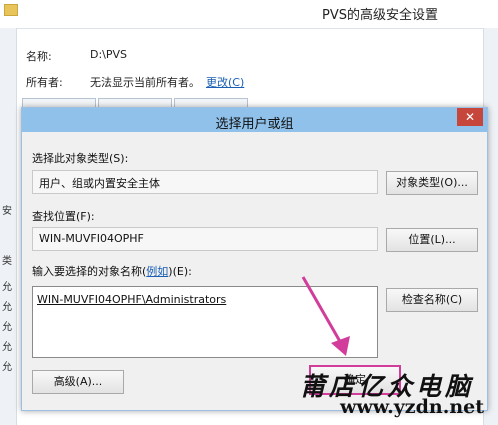  Describe the element at coordinates (412, 407) in the screenshot. I see `watermark-url: www.yzdn.net` at that location.